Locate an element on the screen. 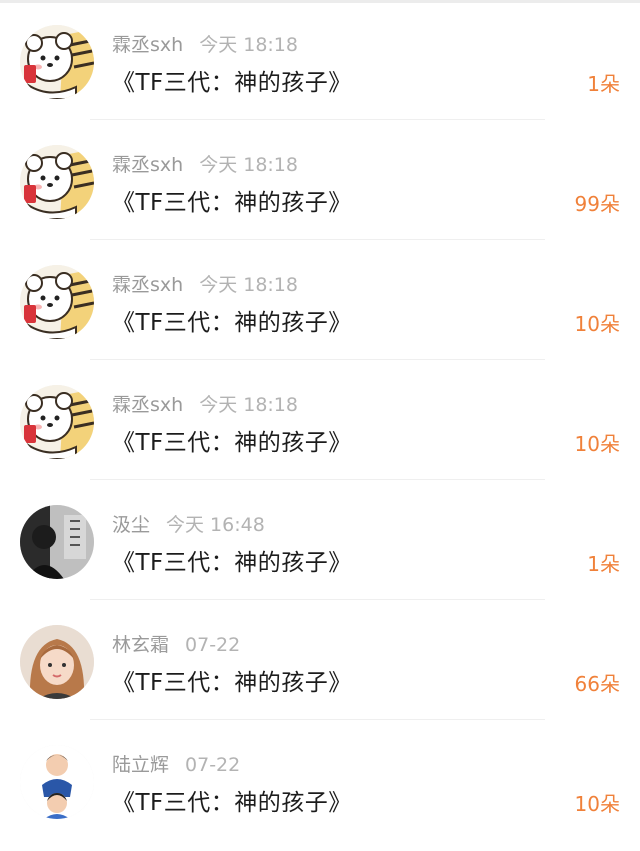  meta-line: 陆立辉 07-22 is located at coordinates (176, 763).